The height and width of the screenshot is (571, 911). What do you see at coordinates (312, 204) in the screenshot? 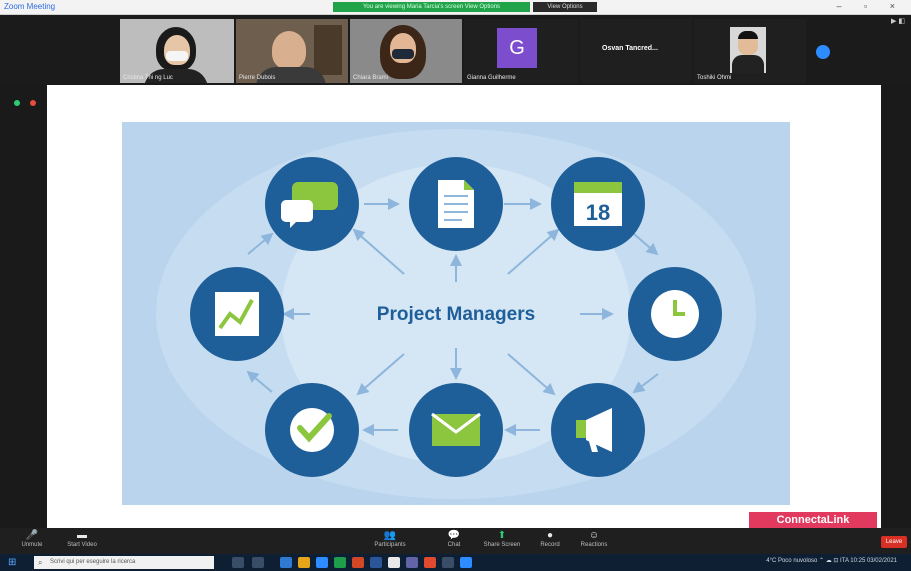
I see `chat-bubbles-icon` at bounding box center [312, 204].